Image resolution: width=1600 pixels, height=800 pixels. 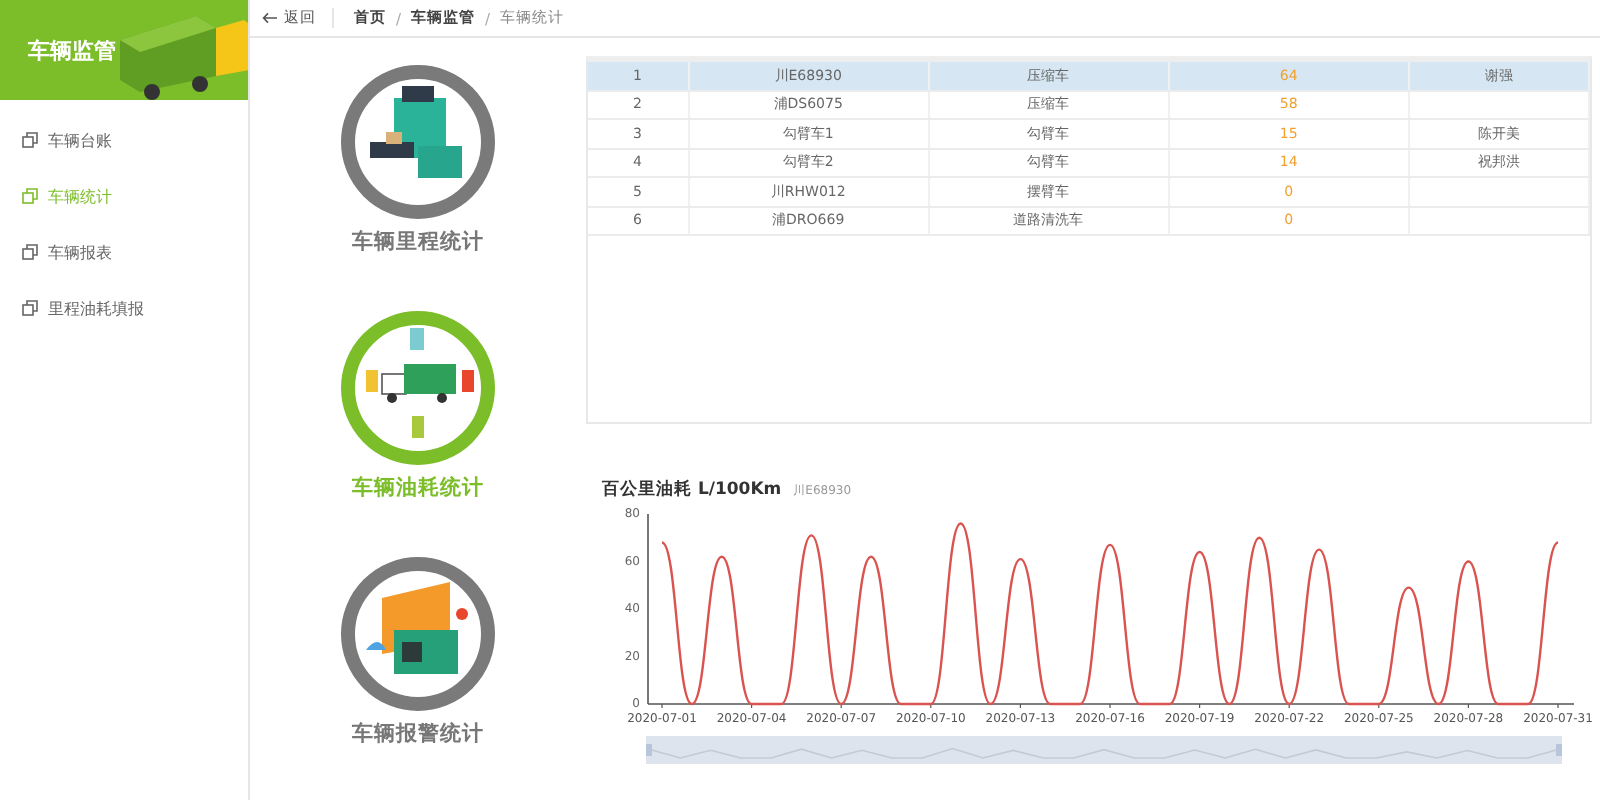 I want to click on stat-card-label: 车辆里程统计, so click(x=418, y=242).